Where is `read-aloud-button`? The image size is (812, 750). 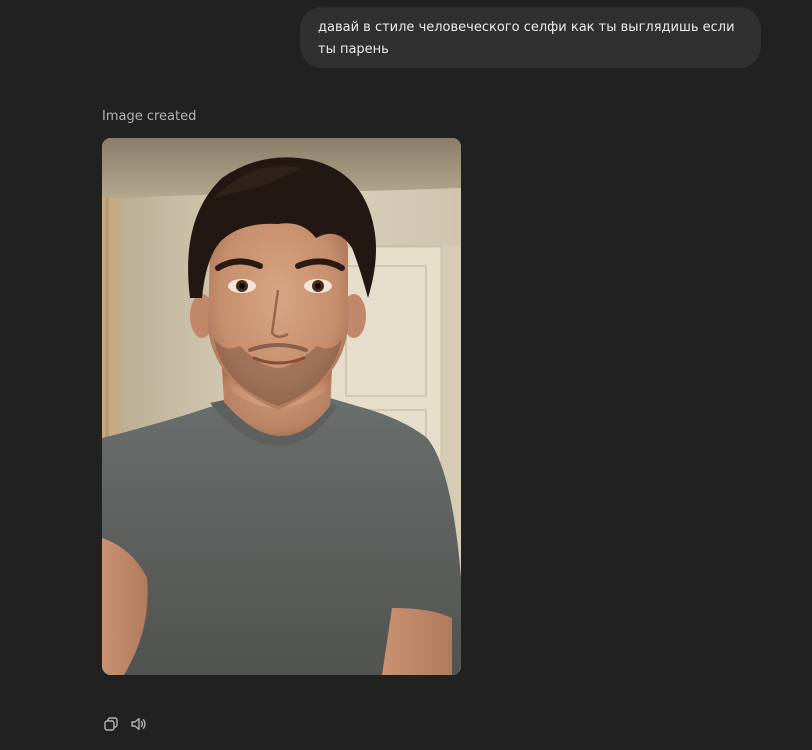 read-aloud-button is located at coordinates (139, 724).